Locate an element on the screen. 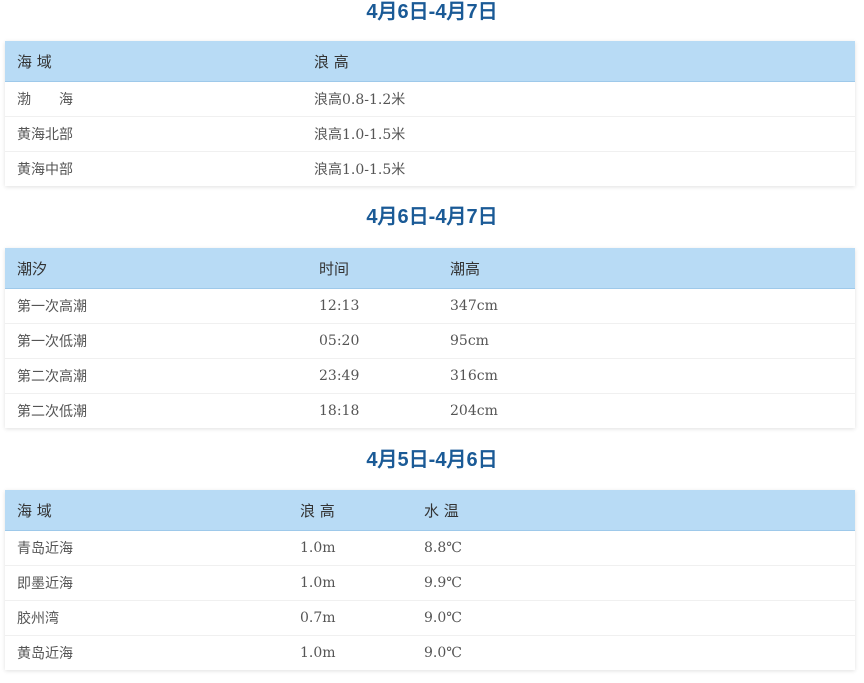 This screenshot has width=864, height=683. tide-time-cell: 12:13 is located at coordinates (339, 306).